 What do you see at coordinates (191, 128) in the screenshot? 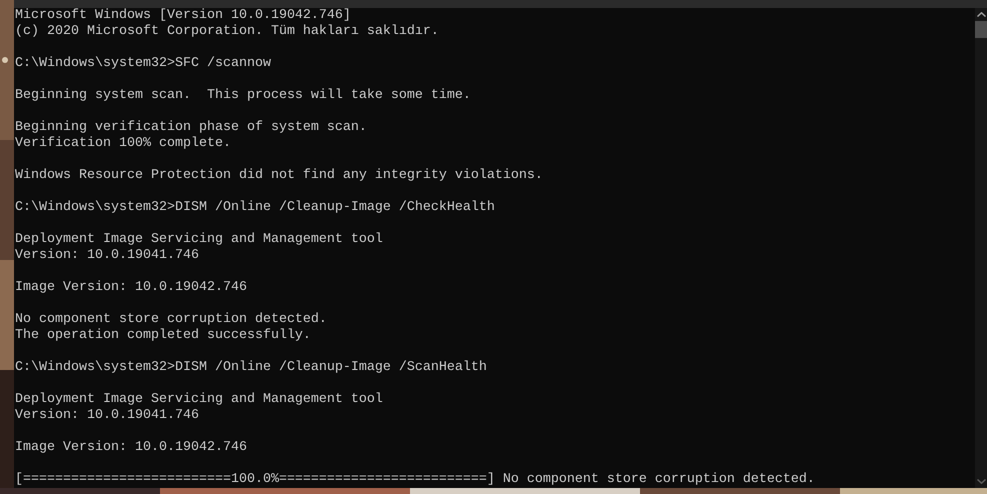
I see `console-line: Beginning verification phase of system scan.` at bounding box center [191, 128].